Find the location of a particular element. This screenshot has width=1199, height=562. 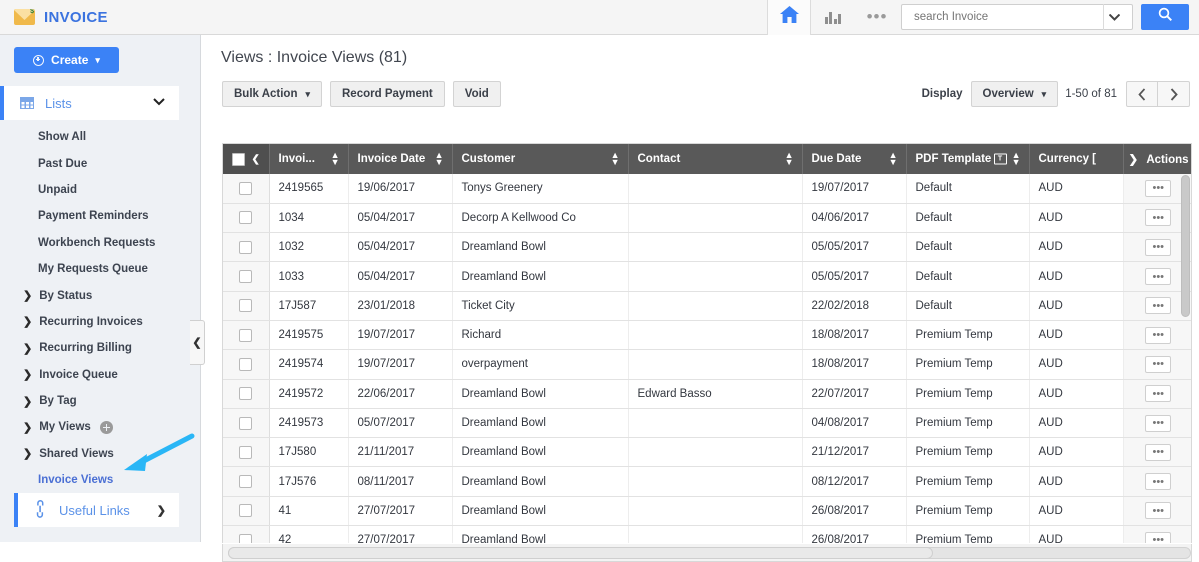

void-button: Void is located at coordinates (476, 94).